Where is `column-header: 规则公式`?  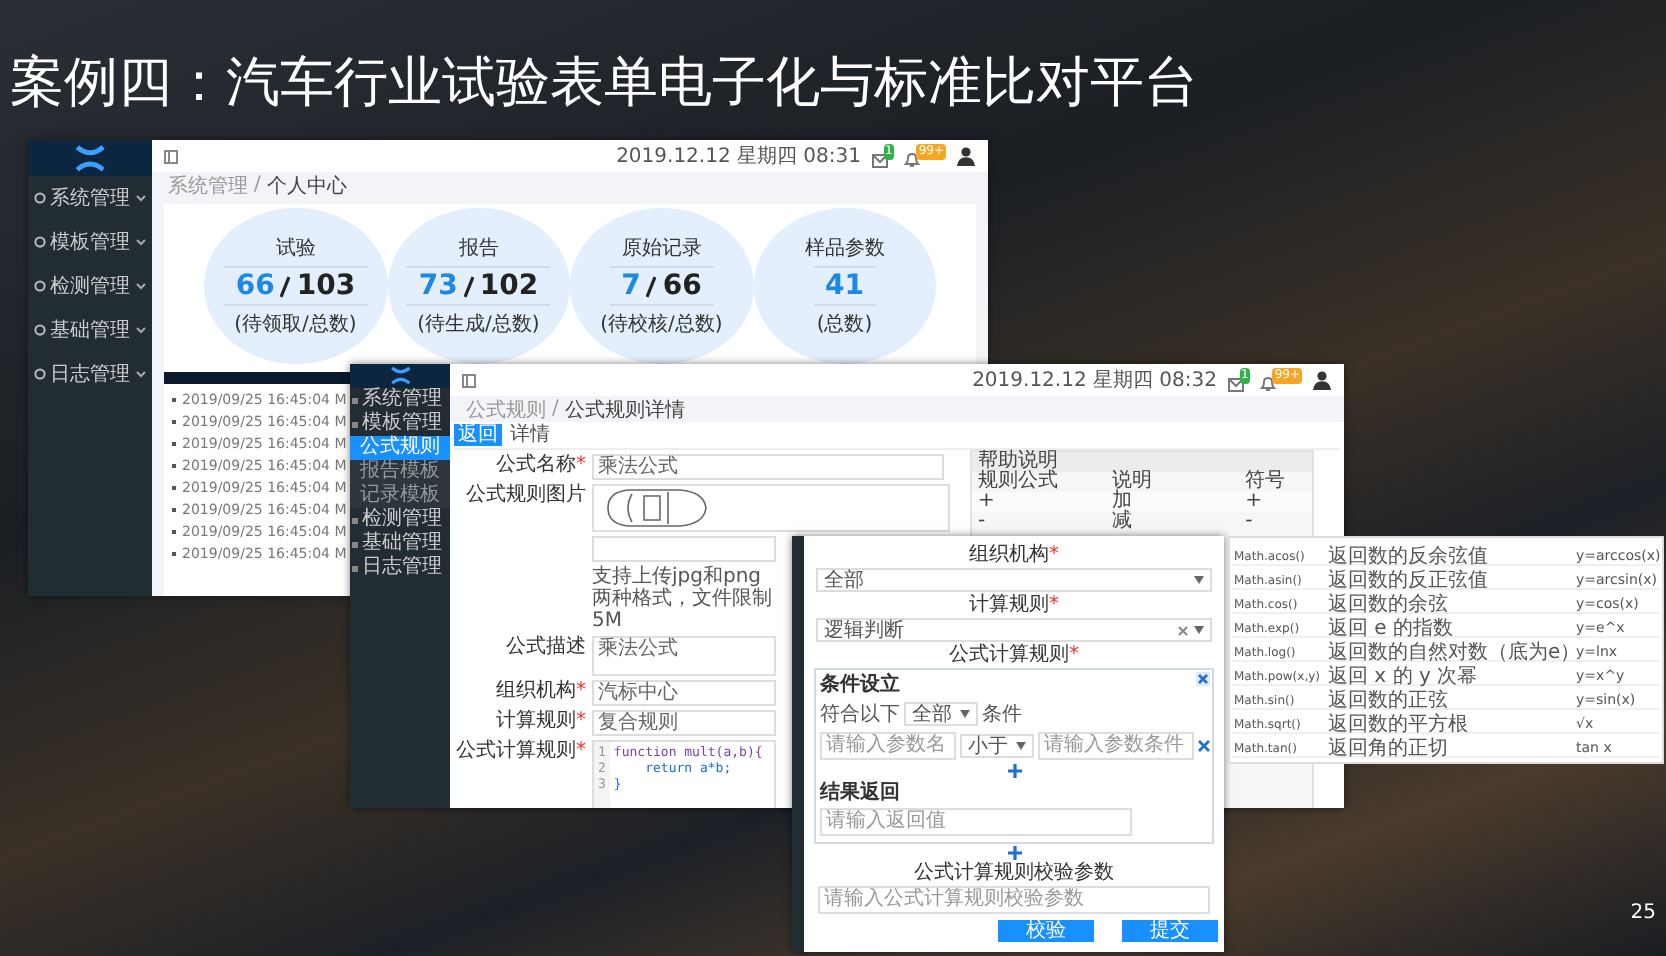
column-header: 规则公式 is located at coordinates (1019, 482).